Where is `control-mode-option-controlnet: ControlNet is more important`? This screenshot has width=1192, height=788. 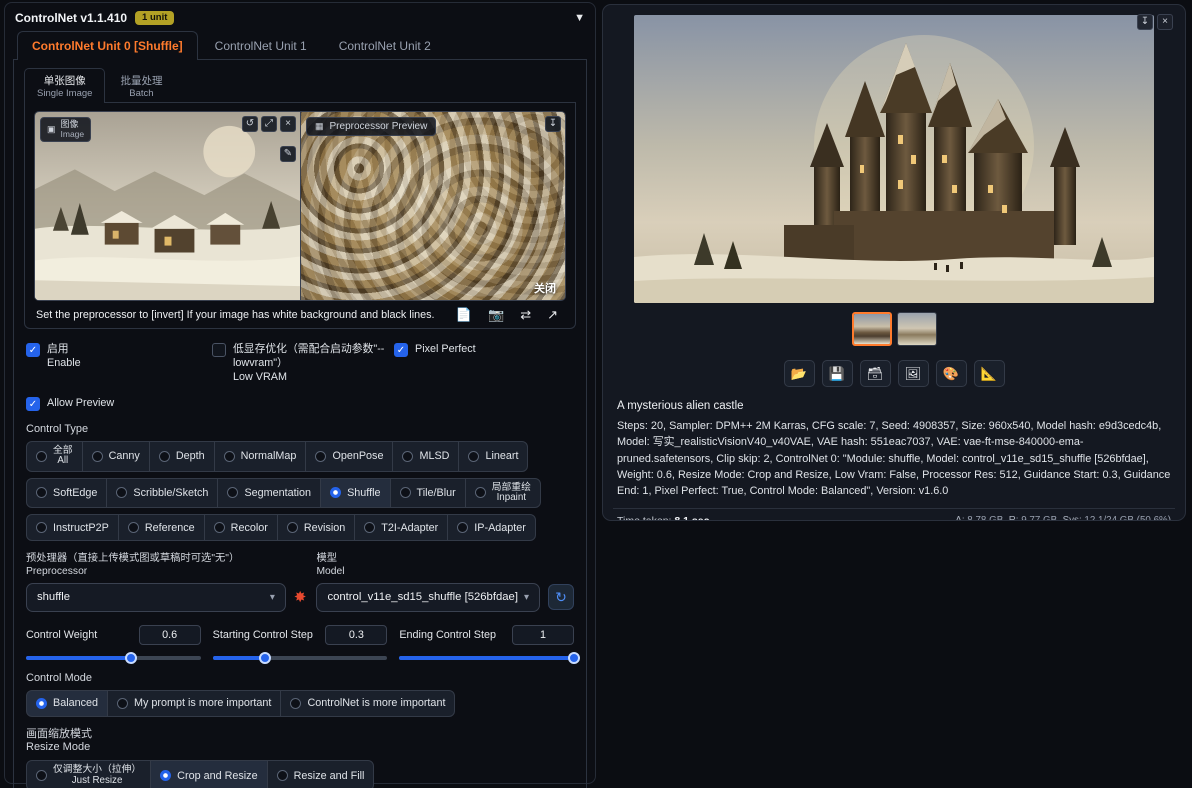
control-mode-option-controlnet: ControlNet is more important is located at coordinates (368, 703).